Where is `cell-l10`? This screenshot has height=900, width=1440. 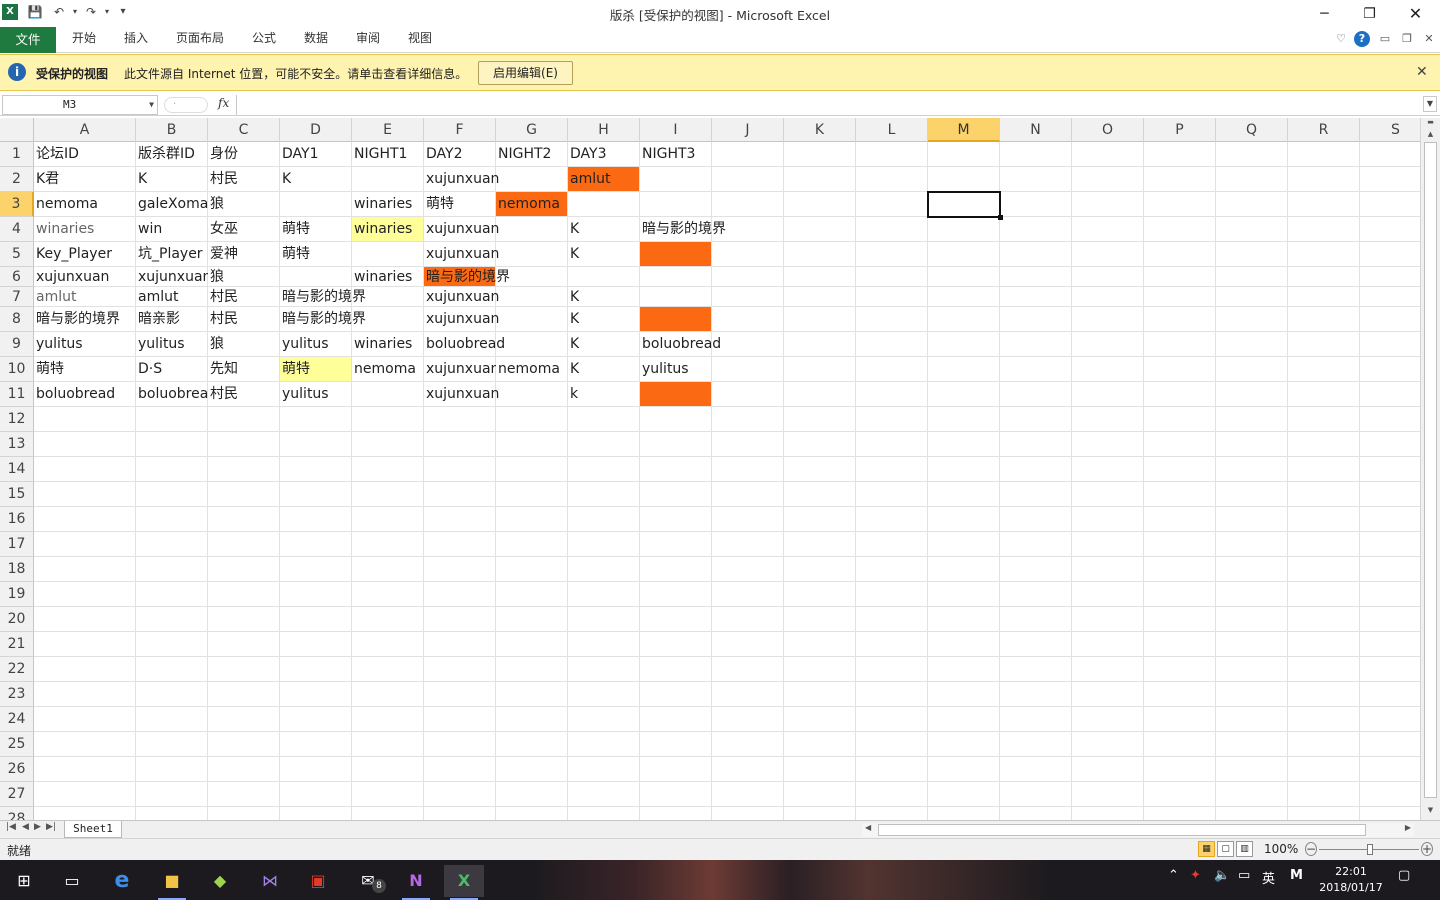 cell-l10 is located at coordinates (892, 369).